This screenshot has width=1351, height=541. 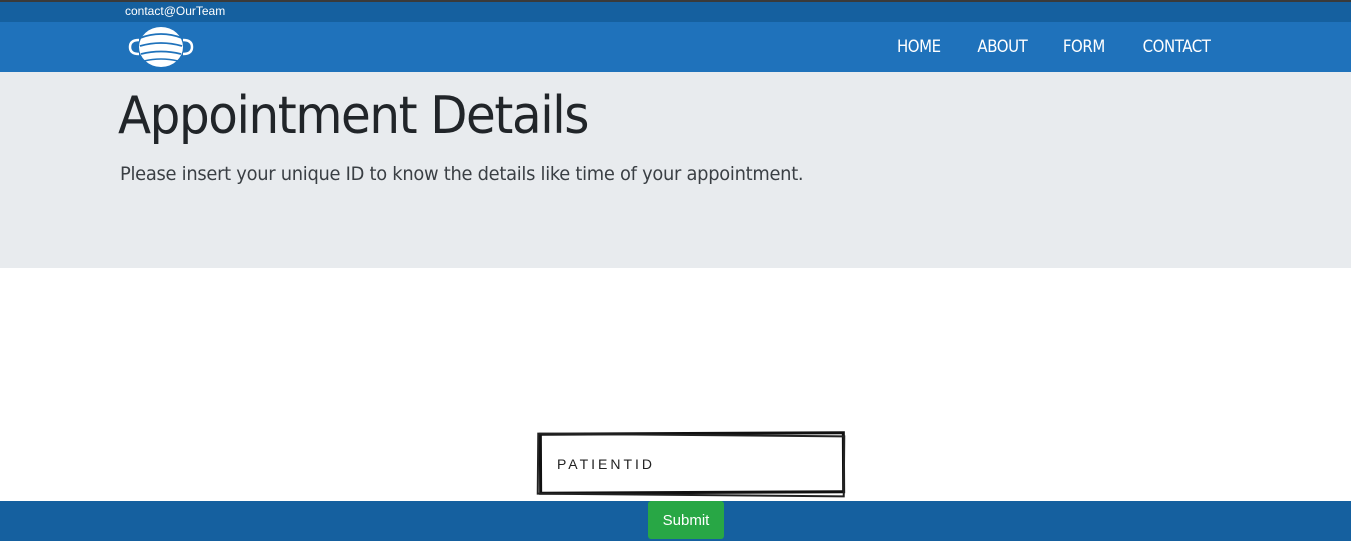 I want to click on patient-id-field-wrapper, so click(x=691, y=464).